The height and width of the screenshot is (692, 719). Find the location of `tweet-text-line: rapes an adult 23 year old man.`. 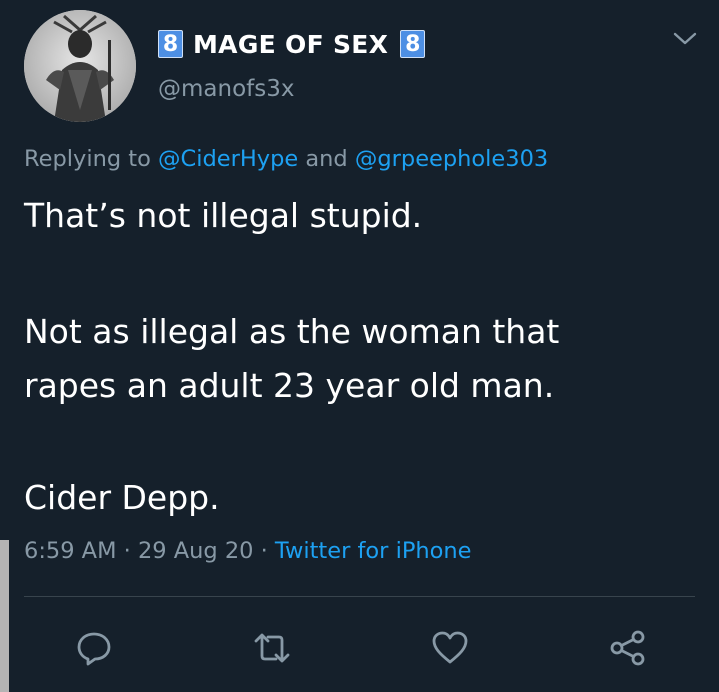

tweet-text-line: rapes an adult 23 year old man. is located at coordinates (289, 385).